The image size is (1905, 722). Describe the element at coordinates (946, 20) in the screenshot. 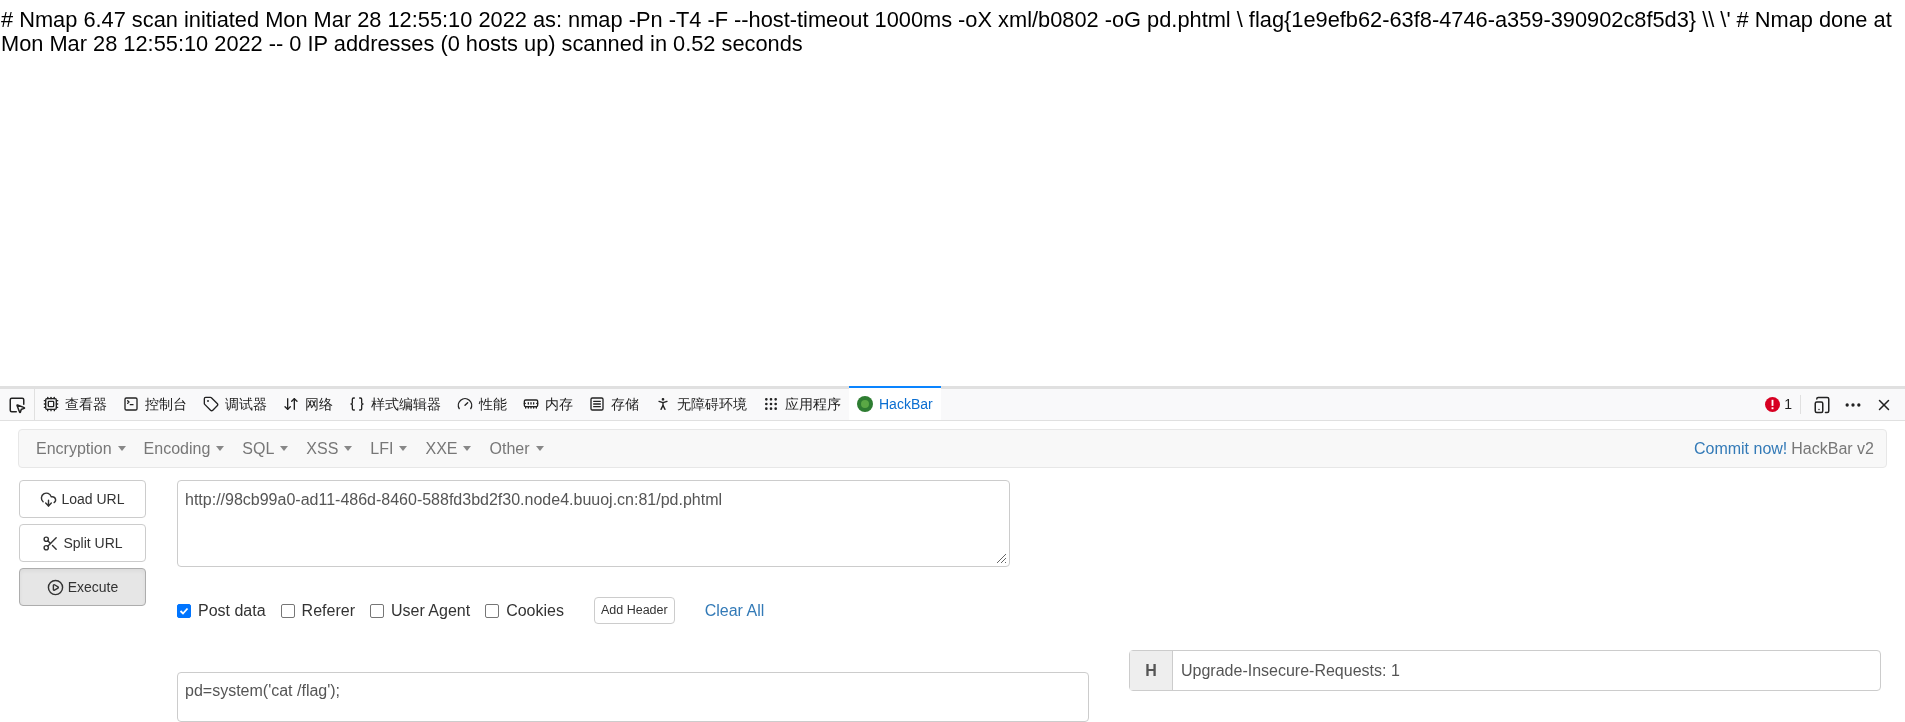

I see `page-text: # Nmap 6.47 scan initiated Mon Mar 28 12:55:10 2022 as: nmap -Pn -T4 -F --host-timeout 1000ms -oX xml/b0802 -oG pd.phtml \ flag{1e9efb62-63f8-4746-a359-390902c8f5d3} \\ \' # Nmap done at` at that location.